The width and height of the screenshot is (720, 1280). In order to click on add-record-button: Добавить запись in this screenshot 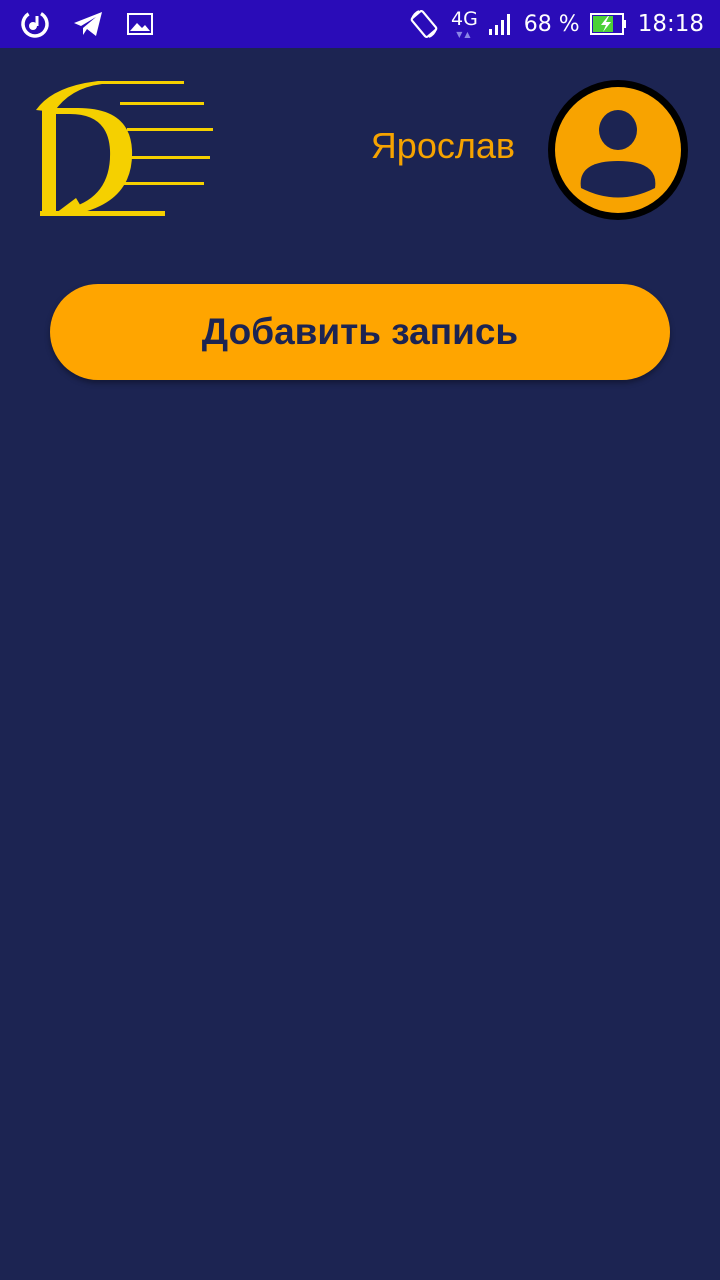, I will do `click(360, 332)`.